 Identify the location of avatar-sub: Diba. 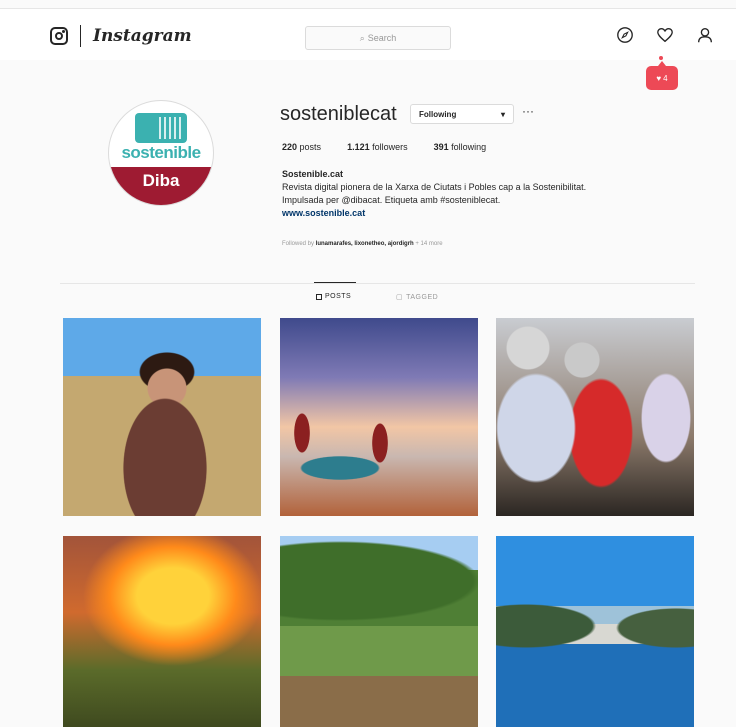
(161, 186).